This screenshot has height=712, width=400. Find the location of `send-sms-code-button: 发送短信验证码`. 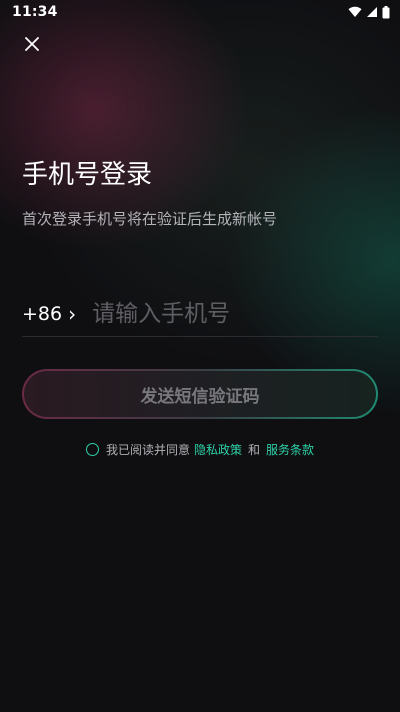

send-sms-code-button: 发送短信验证码 is located at coordinates (200, 394).